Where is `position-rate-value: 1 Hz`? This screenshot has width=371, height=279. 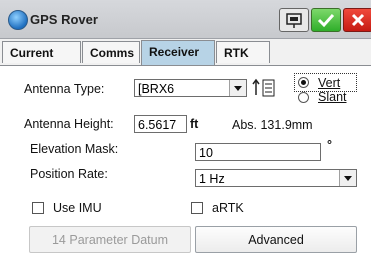 position-rate-value: 1 Hz is located at coordinates (212, 179).